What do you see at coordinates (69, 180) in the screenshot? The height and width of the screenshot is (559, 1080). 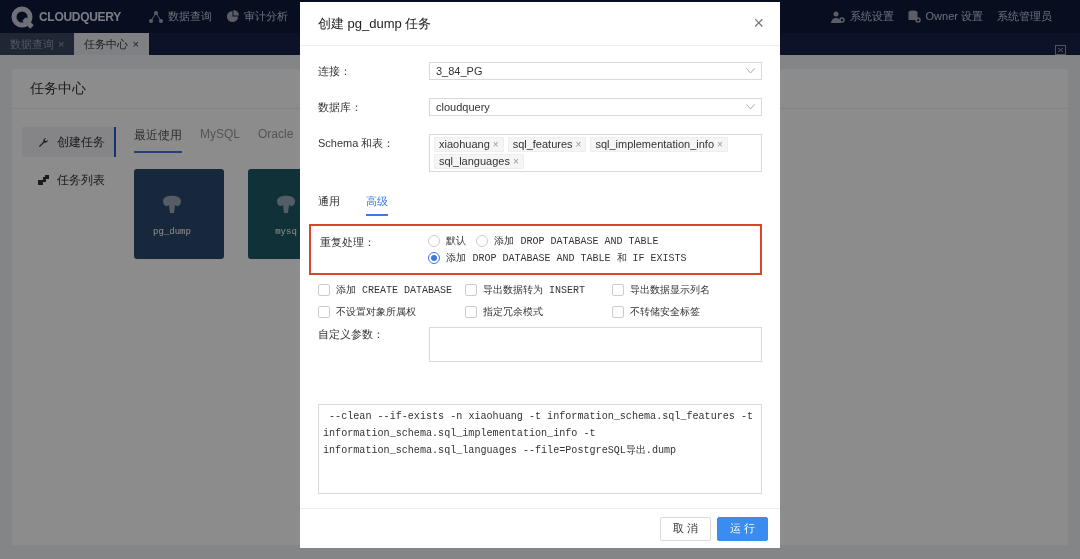 I see `sidebar-item: 任务列表` at bounding box center [69, 180].